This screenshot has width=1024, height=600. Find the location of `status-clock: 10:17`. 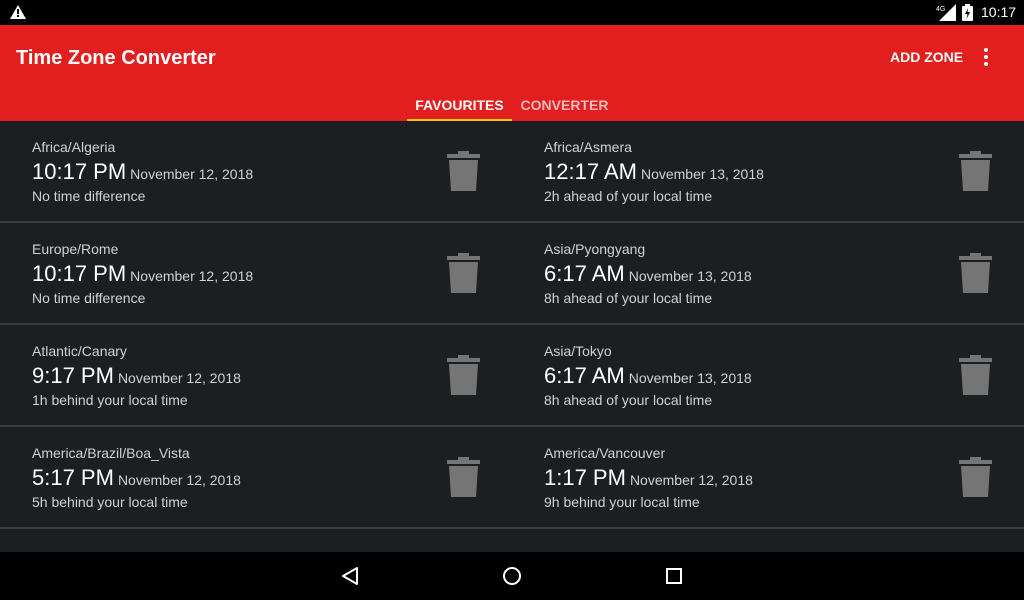

status-clock: 10:17 is located at coordinates (999, 12).